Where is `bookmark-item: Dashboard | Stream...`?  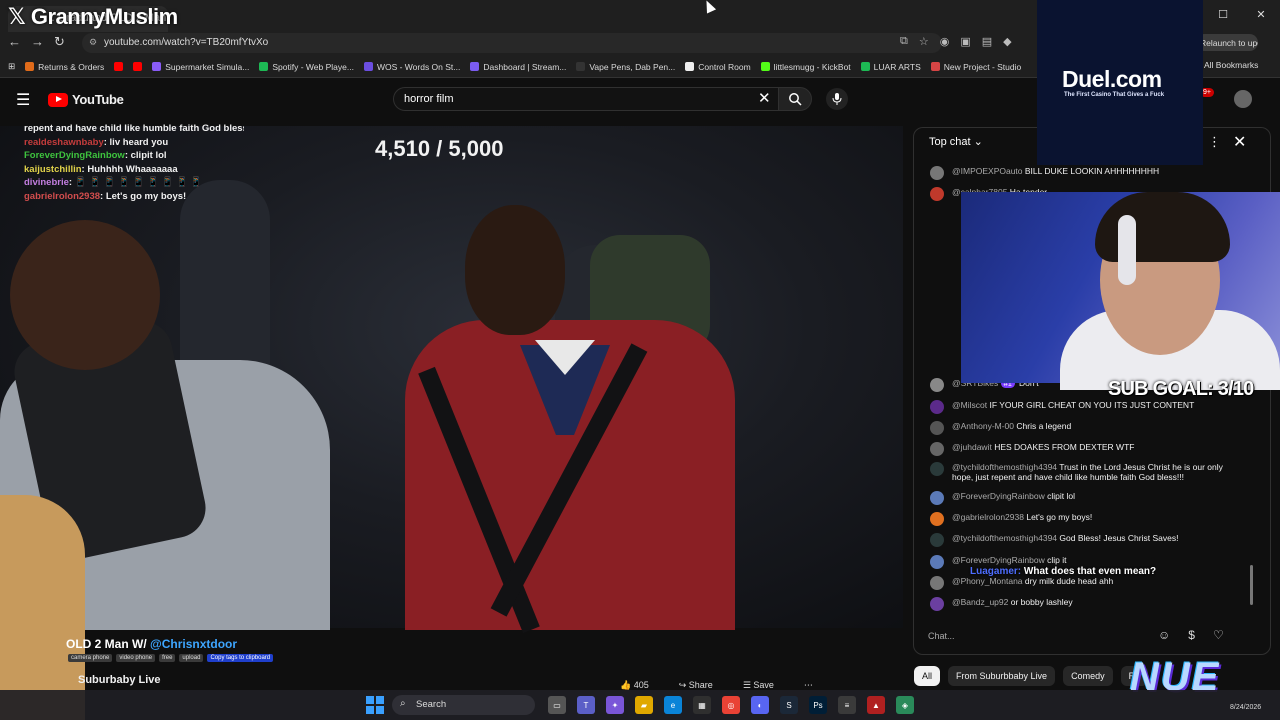
bookmark-item: Dashboard | Stream... is located at coordinates (518, 67).